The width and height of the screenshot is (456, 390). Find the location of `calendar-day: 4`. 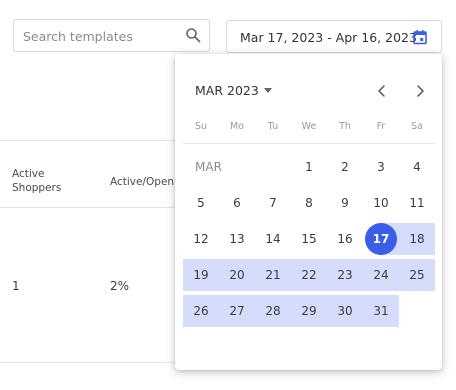

calendar-day: 4 is located at coordinates (417, 167).